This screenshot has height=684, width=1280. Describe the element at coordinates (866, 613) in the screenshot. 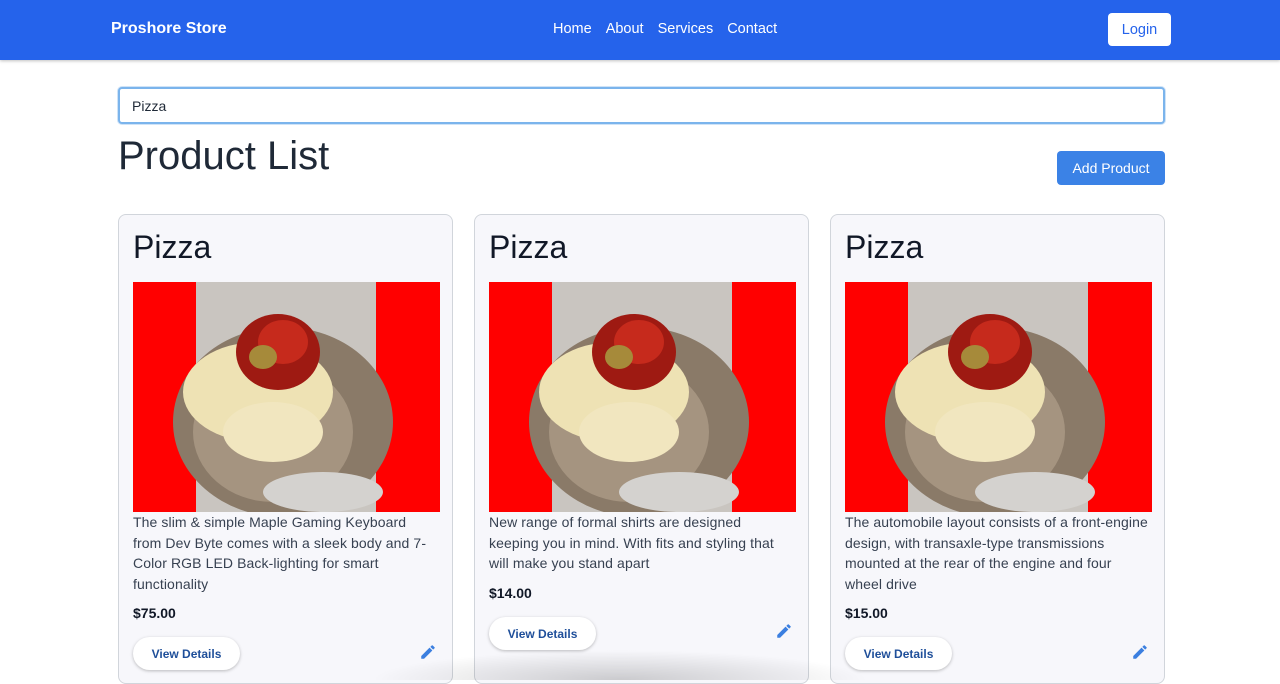

I see `product-price: $15.00` at that location.